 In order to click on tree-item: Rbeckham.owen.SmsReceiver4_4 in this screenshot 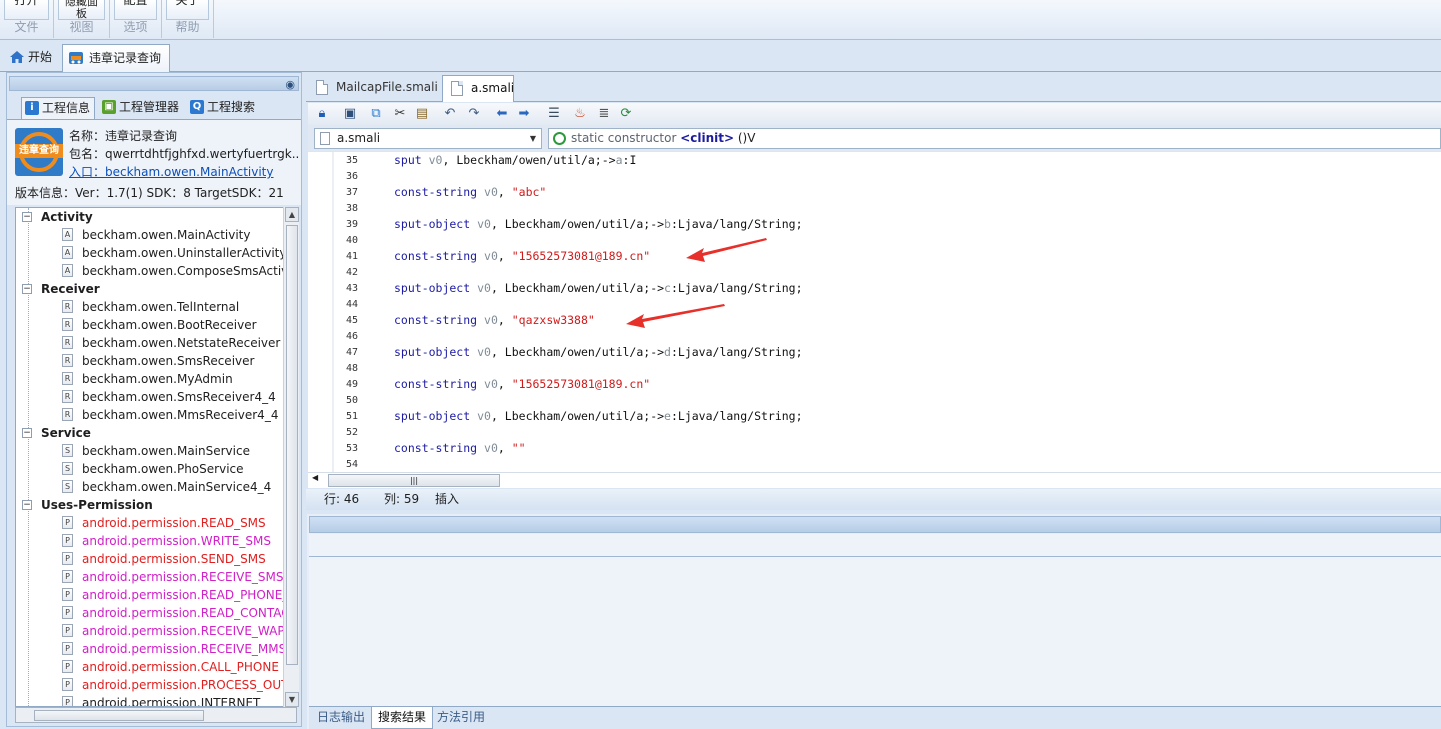, I will do `click(169, 397)`.